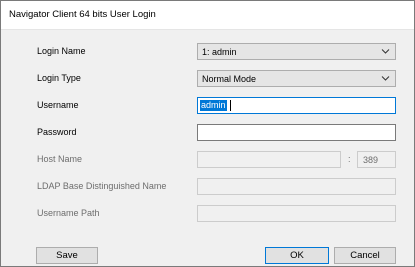 The width and height of the screenshot is (415, 267). What do you see at coordinates (296, 78) in the screenshot?
I see `login-type-select: Normal Mode` at bounding box center [296, 78].